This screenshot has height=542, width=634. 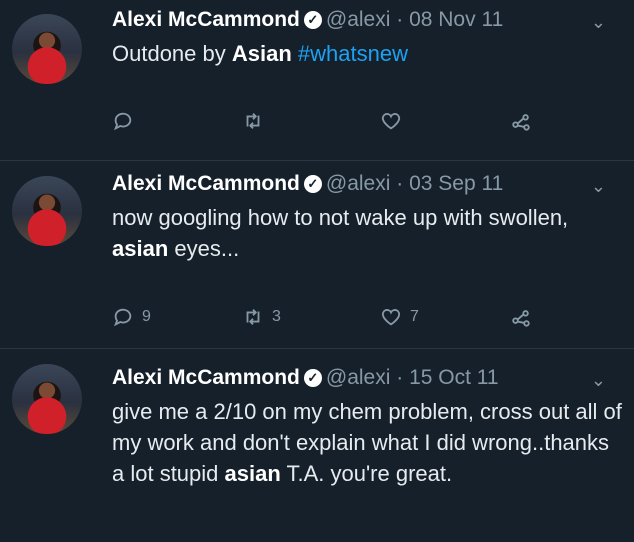 What do you see at coordinates (261, 317) in the screenshot?
I see `retweet-button: 3` at bounding box center [261, 317].